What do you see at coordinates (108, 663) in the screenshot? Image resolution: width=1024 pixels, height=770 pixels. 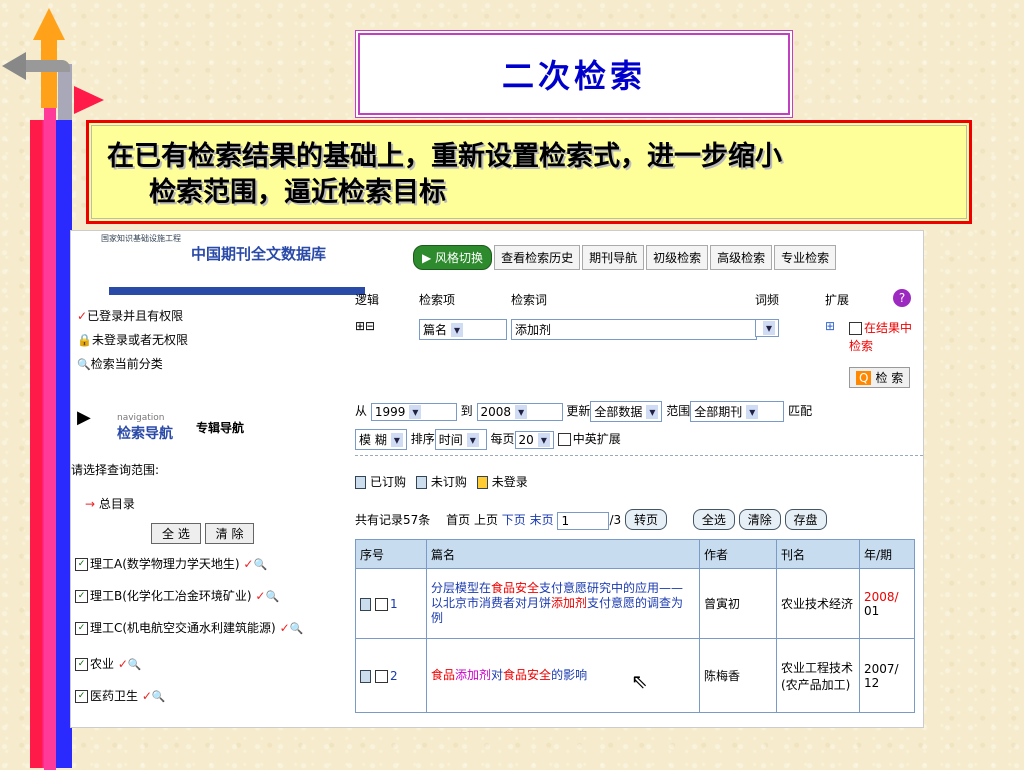 I see `category-item: ✓ 农业 ✓🔍` at bounding box center [108, 663].